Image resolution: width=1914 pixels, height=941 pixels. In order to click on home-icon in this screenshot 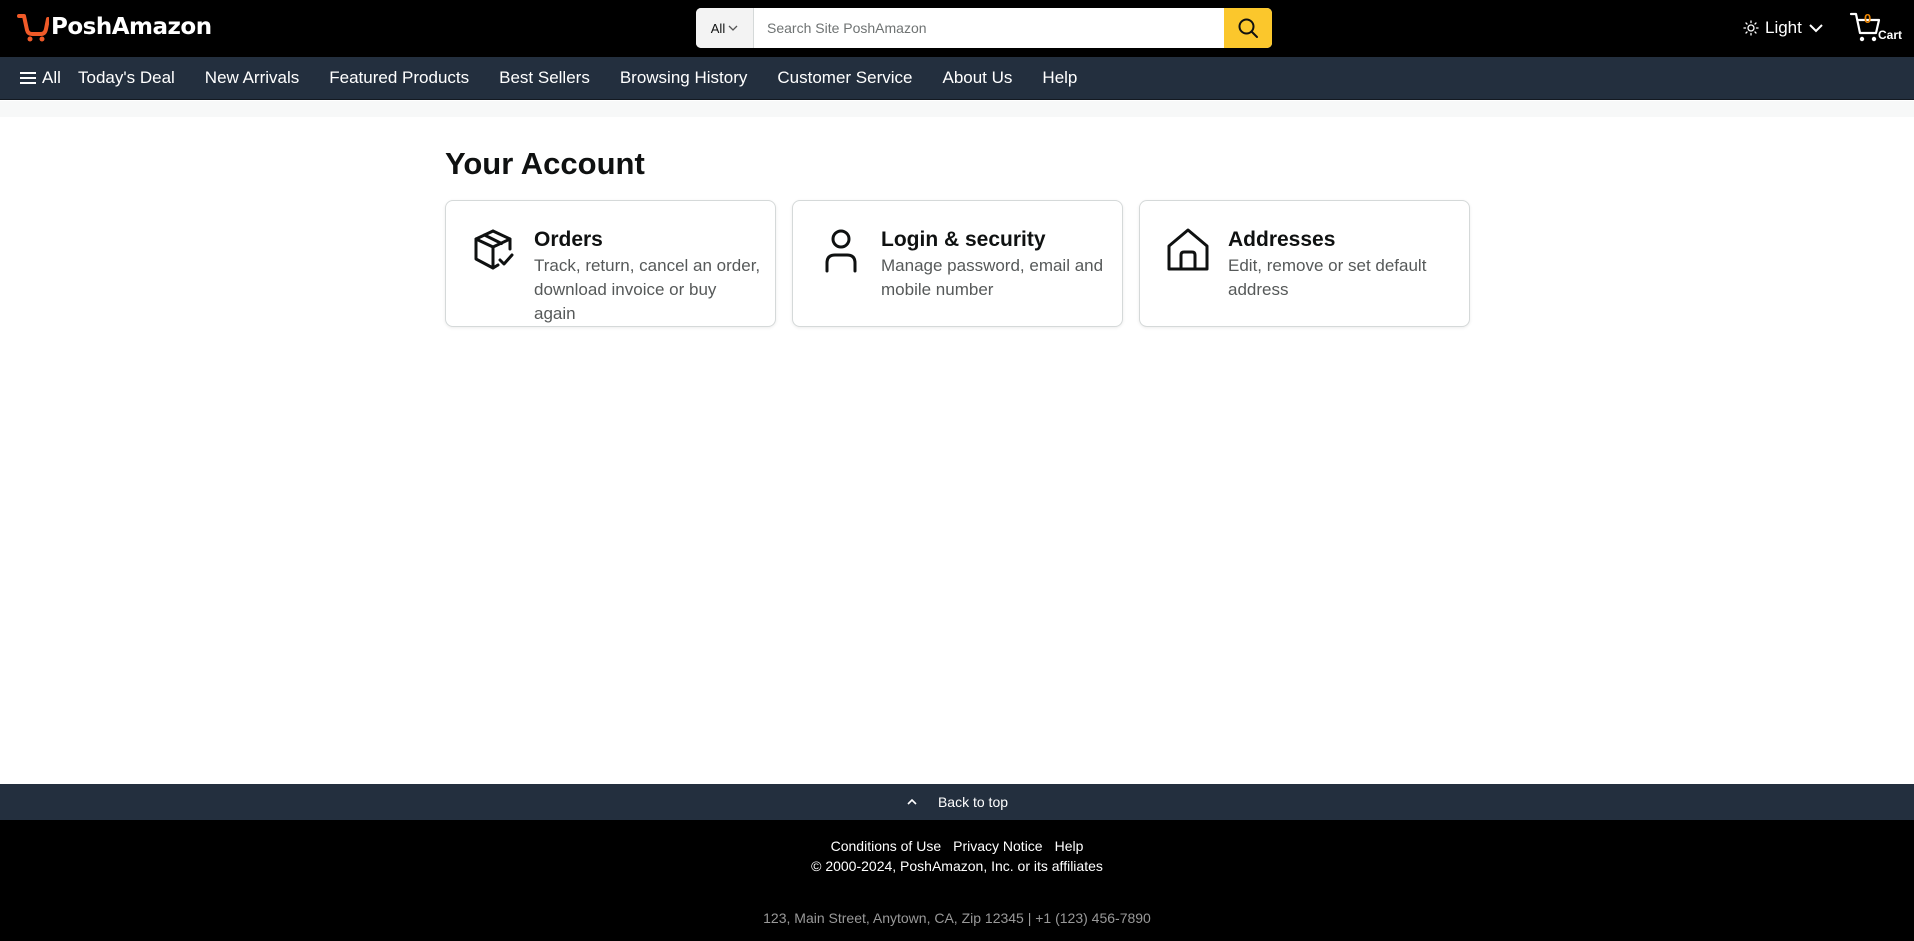, I will do `click(1188, 249)`.